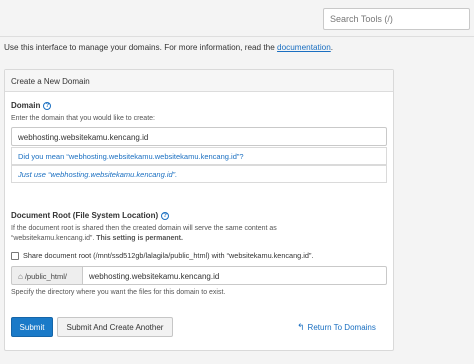 Image resolution: width=474 pixels, height=364 pixels. Describe the element at coordinates (115, 327) in the screenshot. I see `submit-and-create-another-button: Submit And Create Another` at that location.